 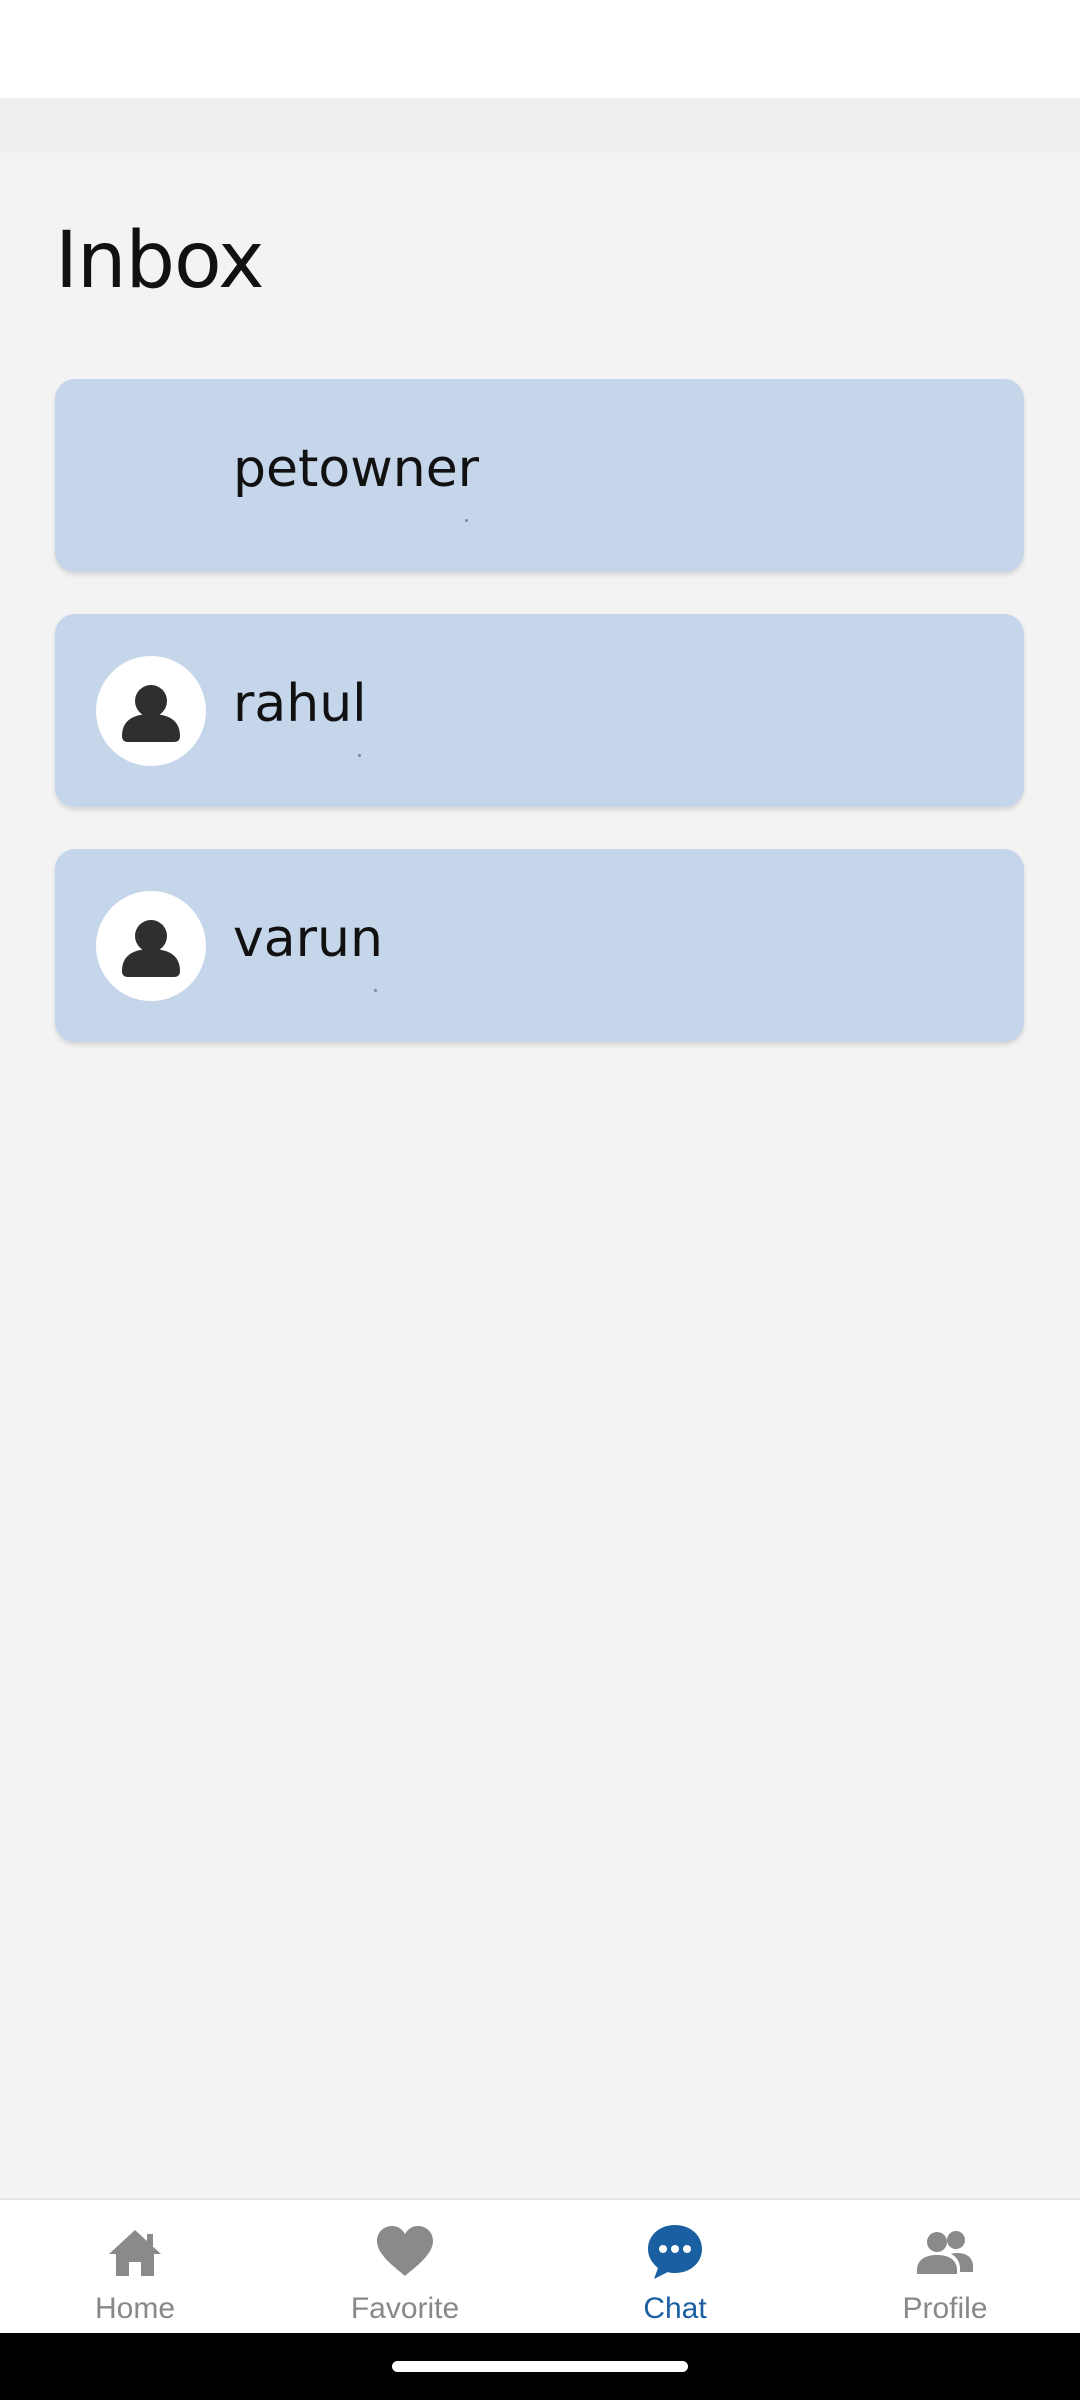 I want to click on nav-profile-label: Profile, so click(x=945, y=2308).